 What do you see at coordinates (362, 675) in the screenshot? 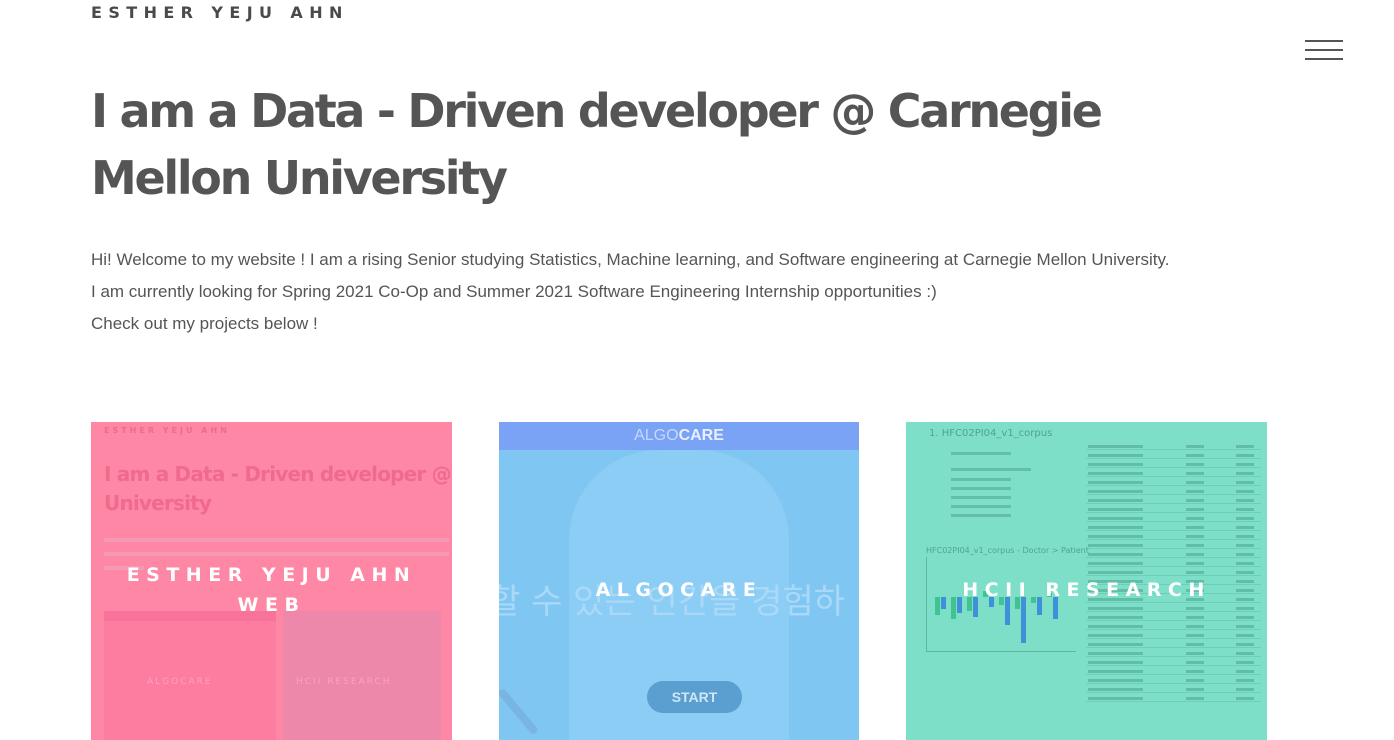
I see `preview-tile-hcii` at bounding box center [362, 675].